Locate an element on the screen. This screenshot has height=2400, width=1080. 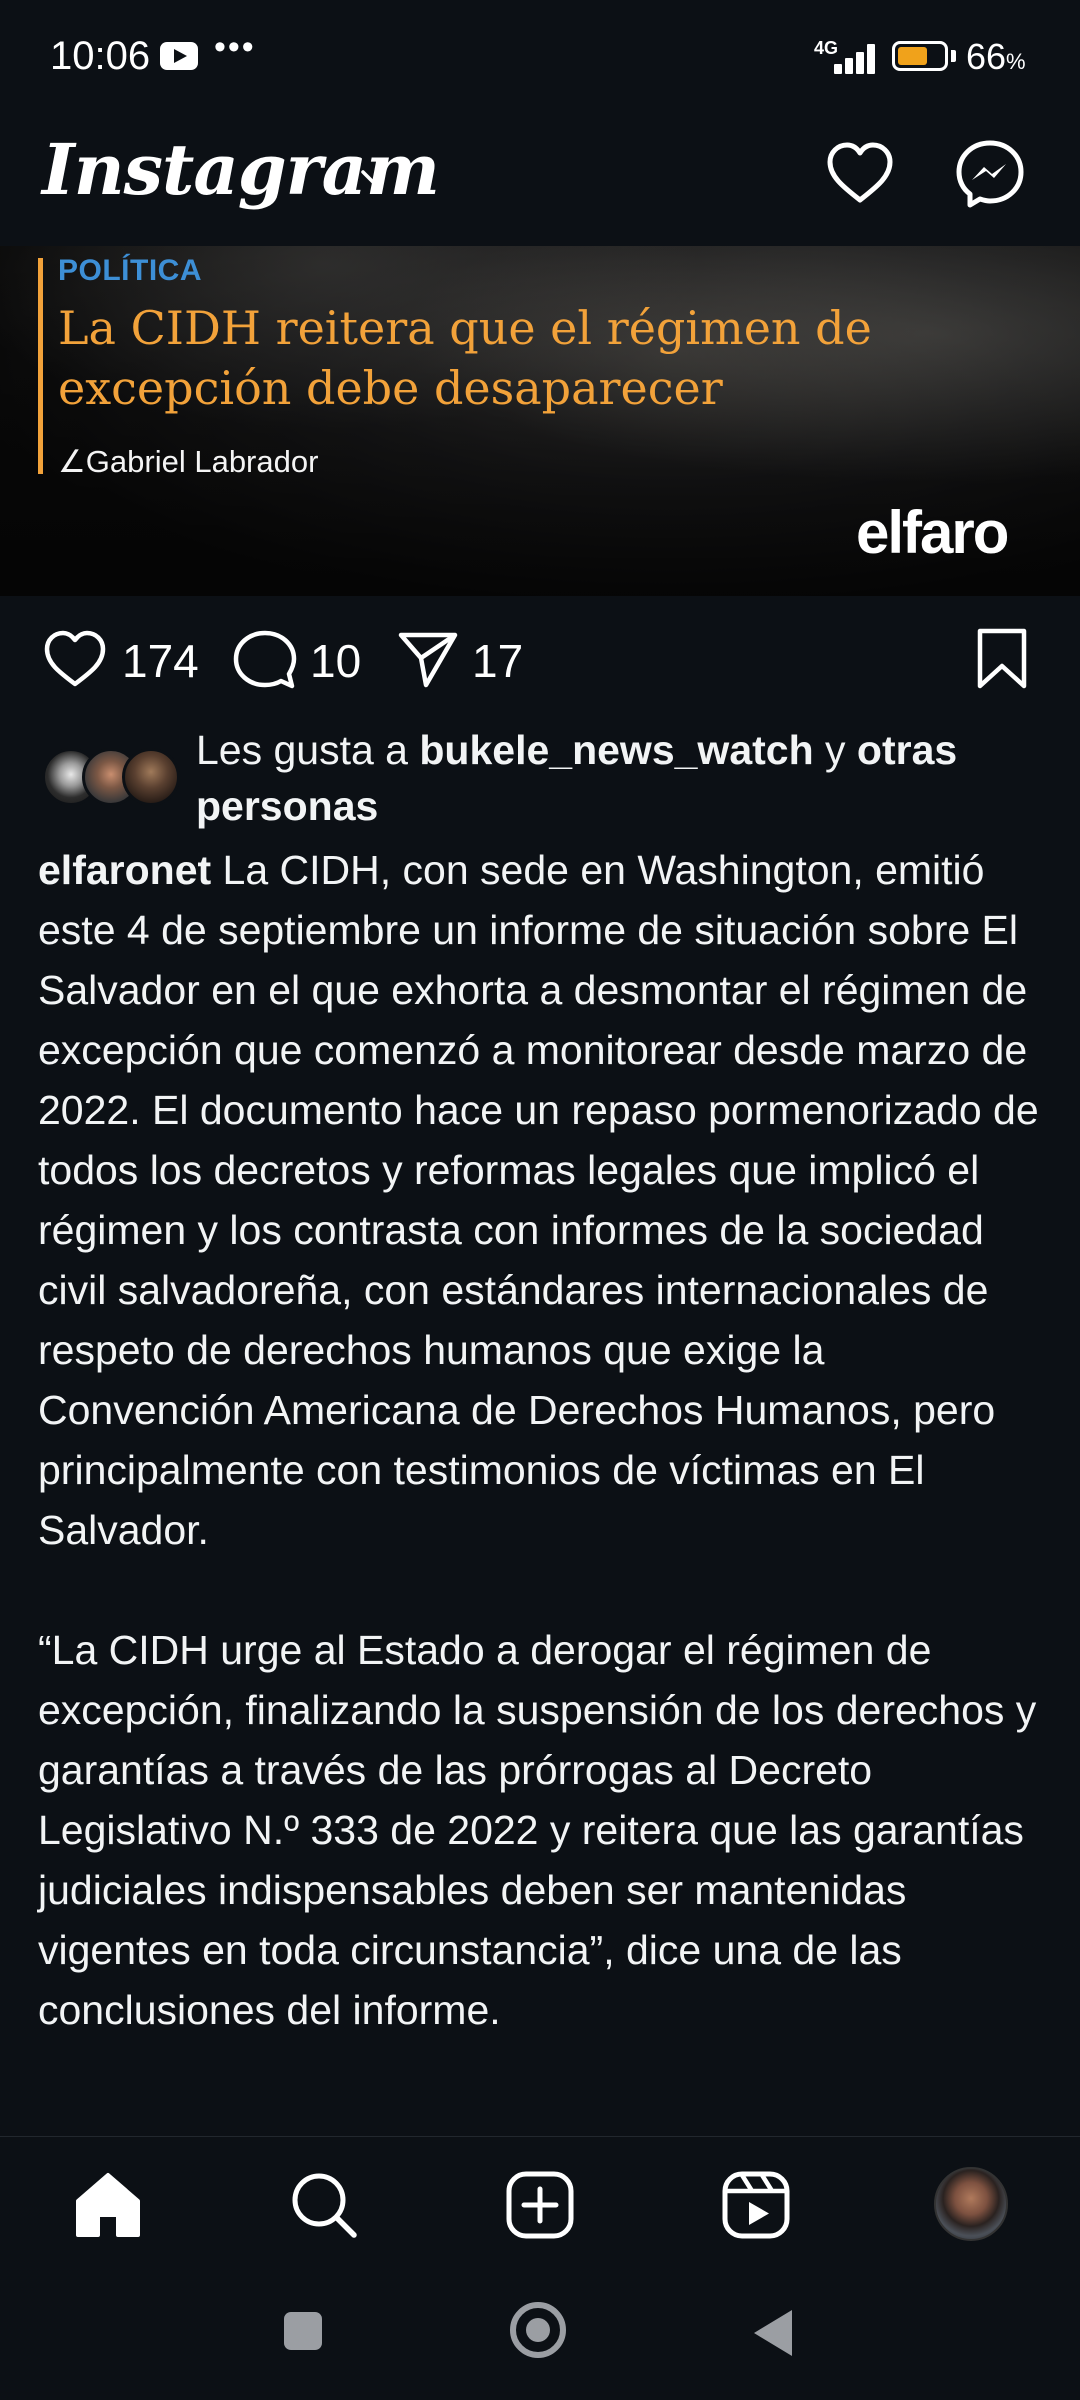
image-author: ∠Gabriel Labrador is located at coordinates (188, 461).